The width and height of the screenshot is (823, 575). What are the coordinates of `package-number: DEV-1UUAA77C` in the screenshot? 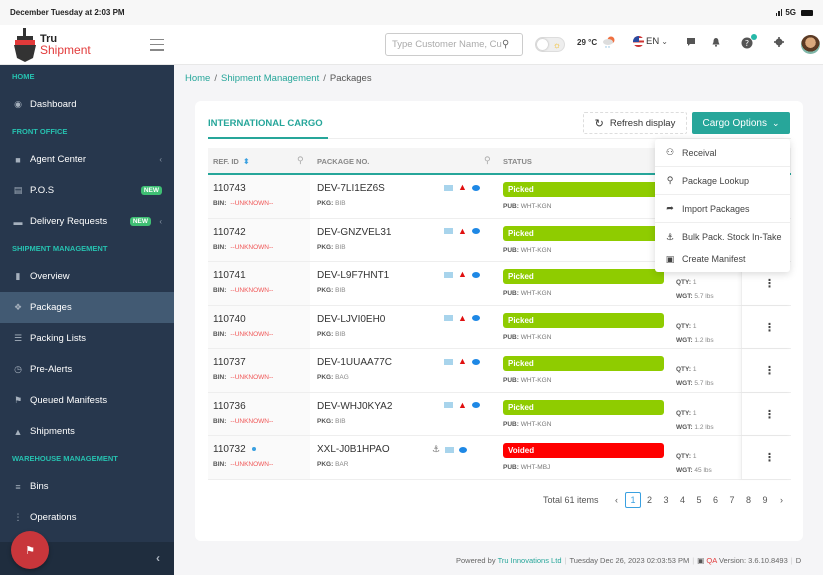 It's located at (354, 362).